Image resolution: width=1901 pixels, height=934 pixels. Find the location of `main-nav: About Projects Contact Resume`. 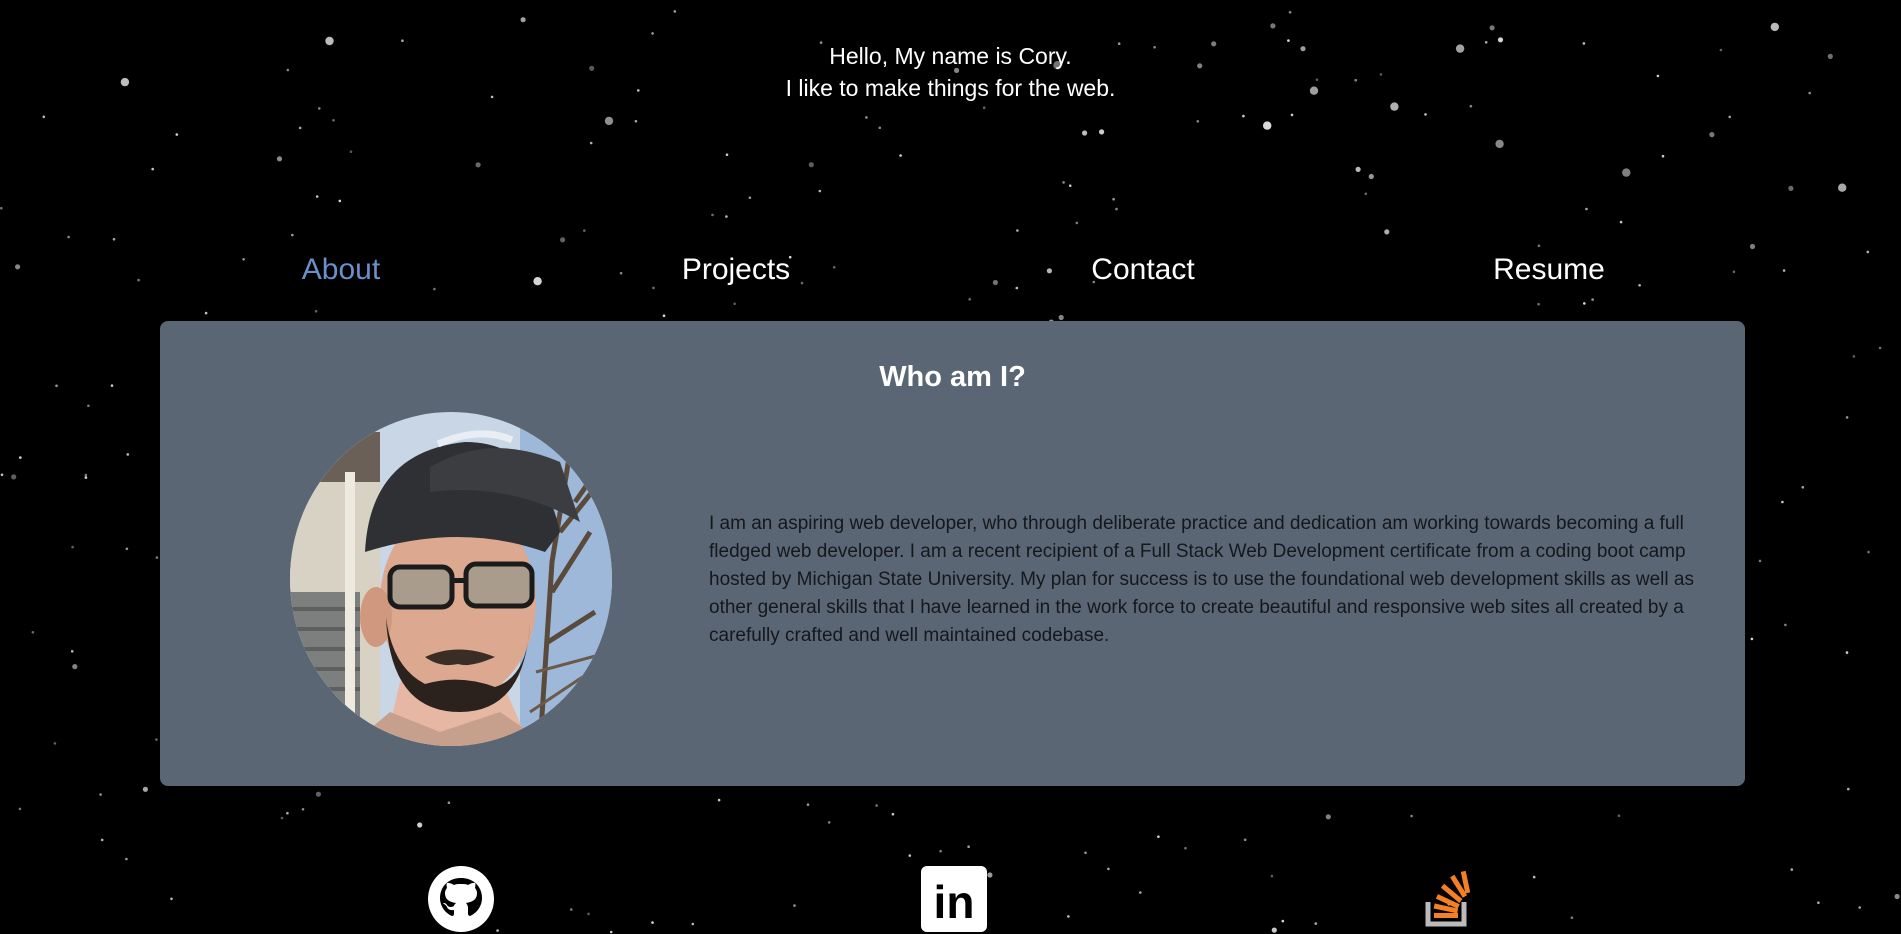

main-nav: About Projects Contact Resume is located at coordinates (950, 271).